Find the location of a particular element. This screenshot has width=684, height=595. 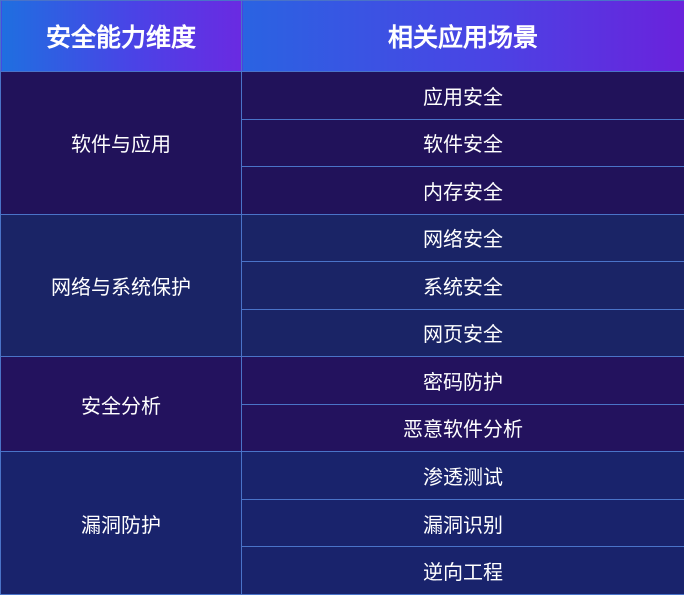

scenario-cell: 应用安全 is located at coordinates (462, 95).